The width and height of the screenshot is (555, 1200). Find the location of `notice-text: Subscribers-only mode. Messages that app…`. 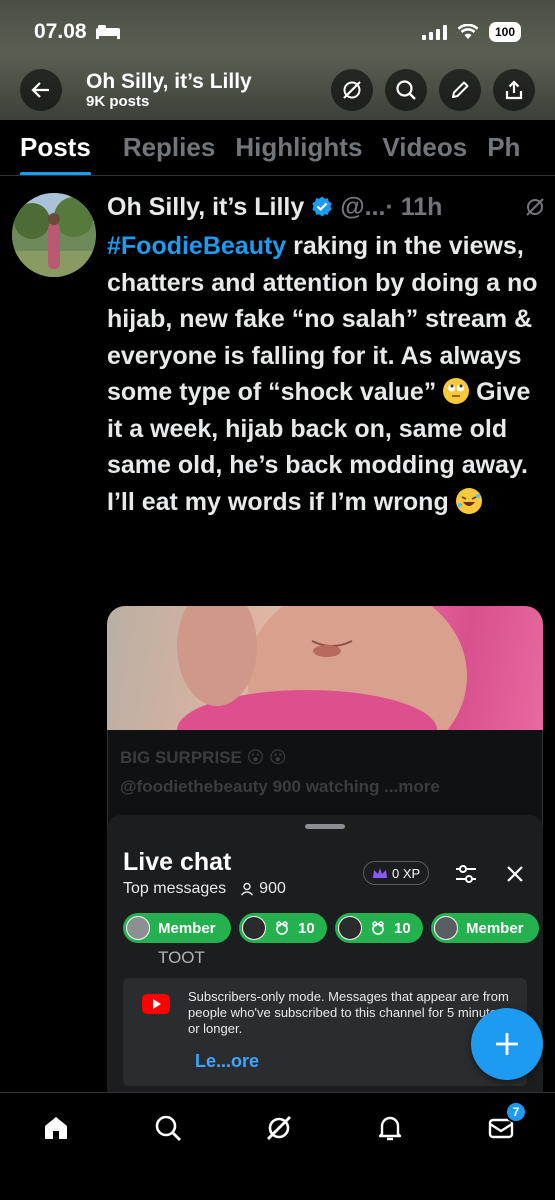

notice-text: Subscribers-only mode. Messages that app… is located at coordinates (348, 1012).